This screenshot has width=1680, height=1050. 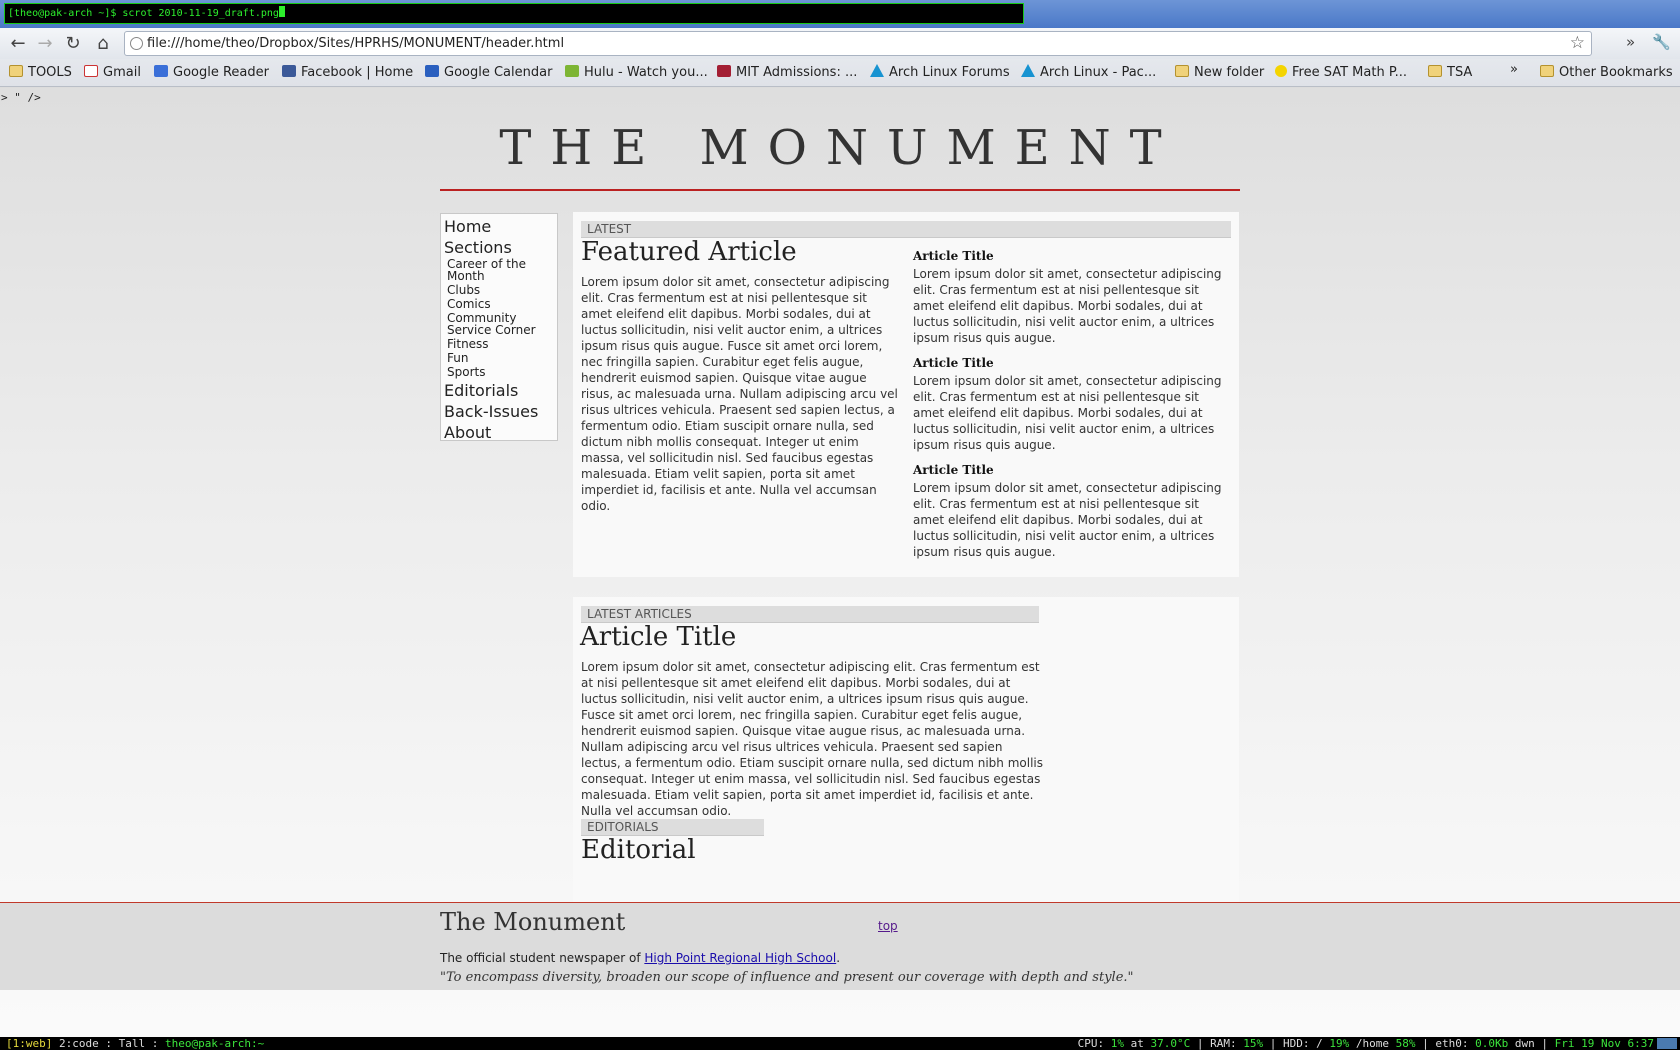 I want to click on page-icon, so click(x=136, y=43).